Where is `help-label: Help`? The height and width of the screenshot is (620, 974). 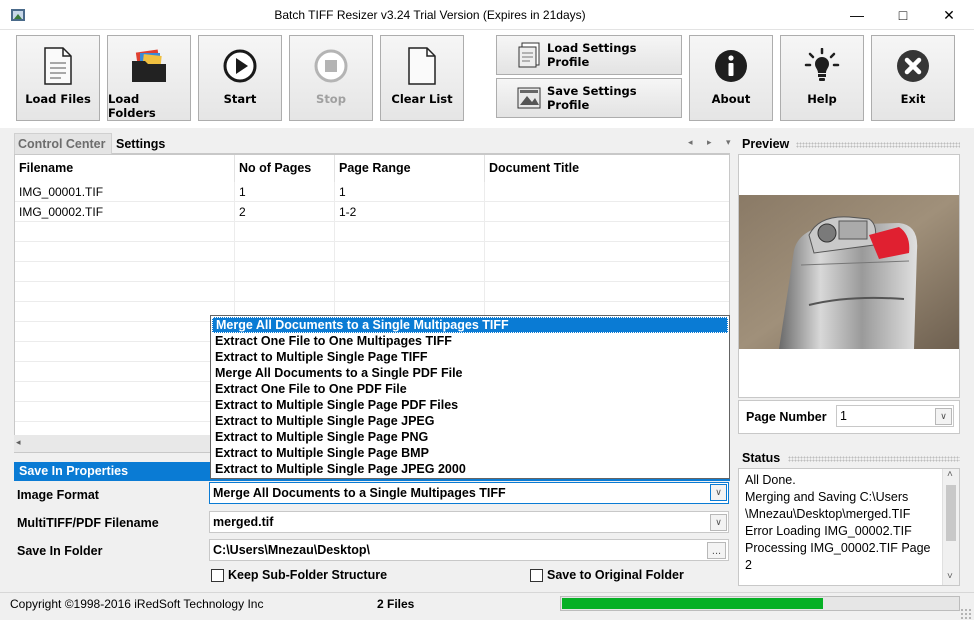
help-label: Help is located at coordinates (822, 99).